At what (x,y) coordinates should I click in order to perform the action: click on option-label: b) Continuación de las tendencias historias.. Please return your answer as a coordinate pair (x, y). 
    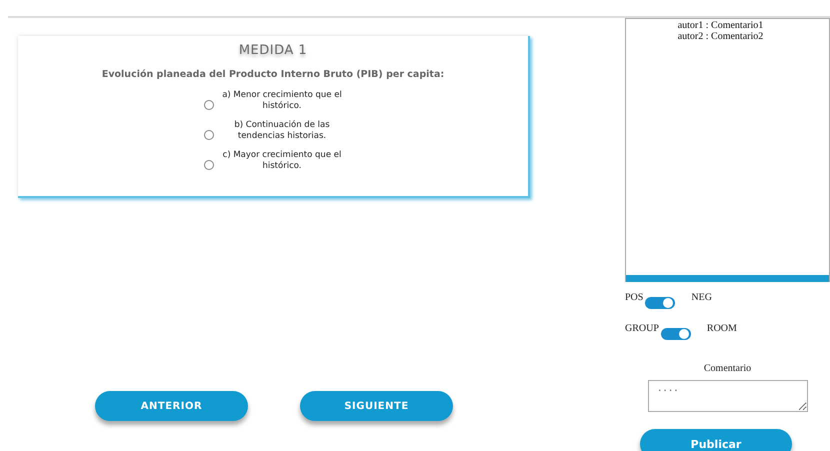
    Looking at the image, I should click on (282, 131).